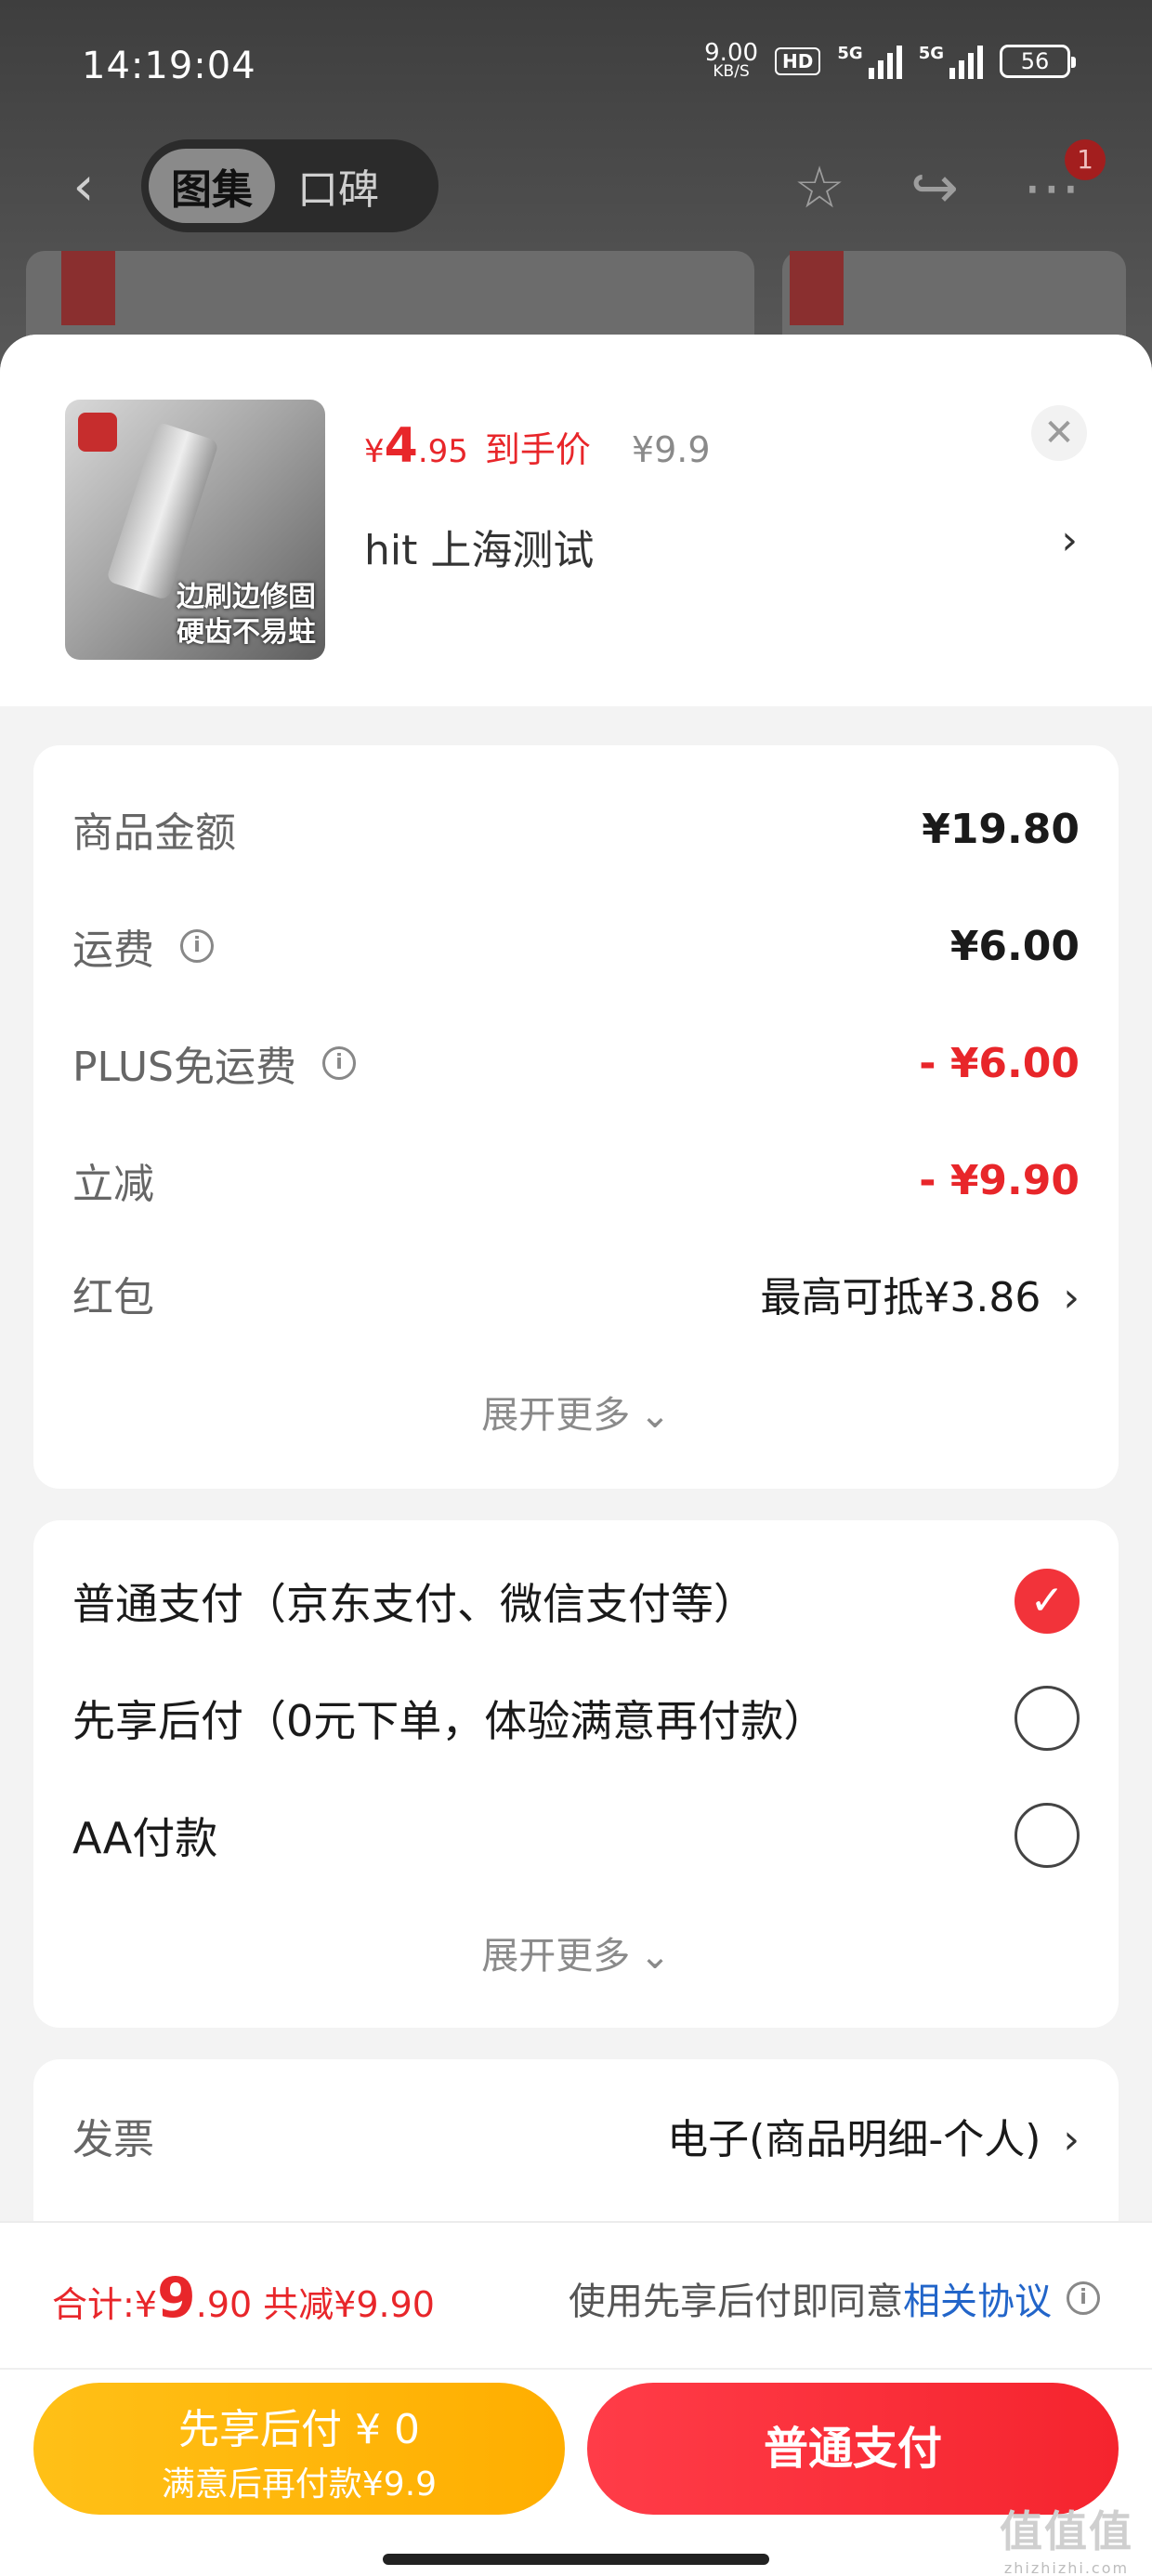  What do you see at coordinates (798, 61) in the screenshot?
I see `hd-icon: HD` at bounding box center [798, 61].